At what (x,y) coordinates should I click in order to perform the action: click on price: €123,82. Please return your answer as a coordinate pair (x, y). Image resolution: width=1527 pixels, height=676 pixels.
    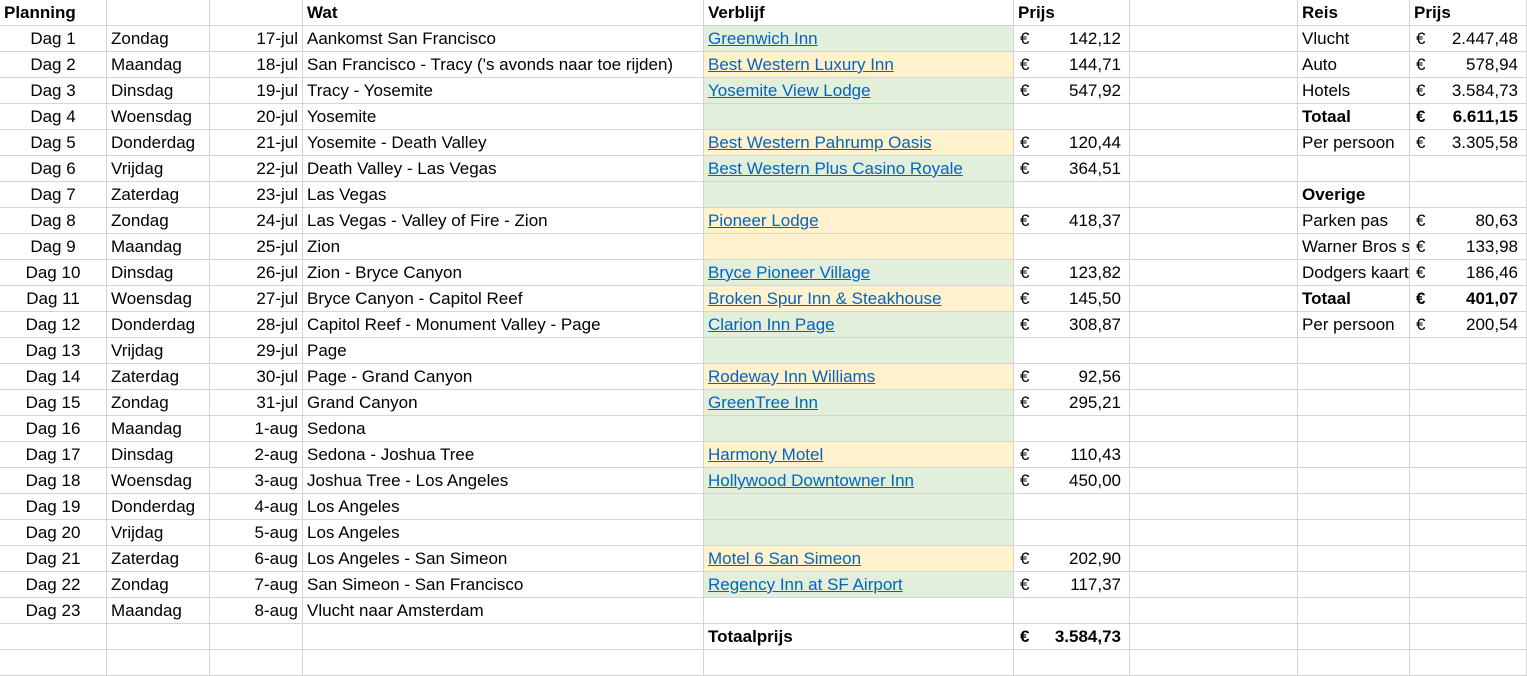
    Looking at the image, I should click on (1072, 273).